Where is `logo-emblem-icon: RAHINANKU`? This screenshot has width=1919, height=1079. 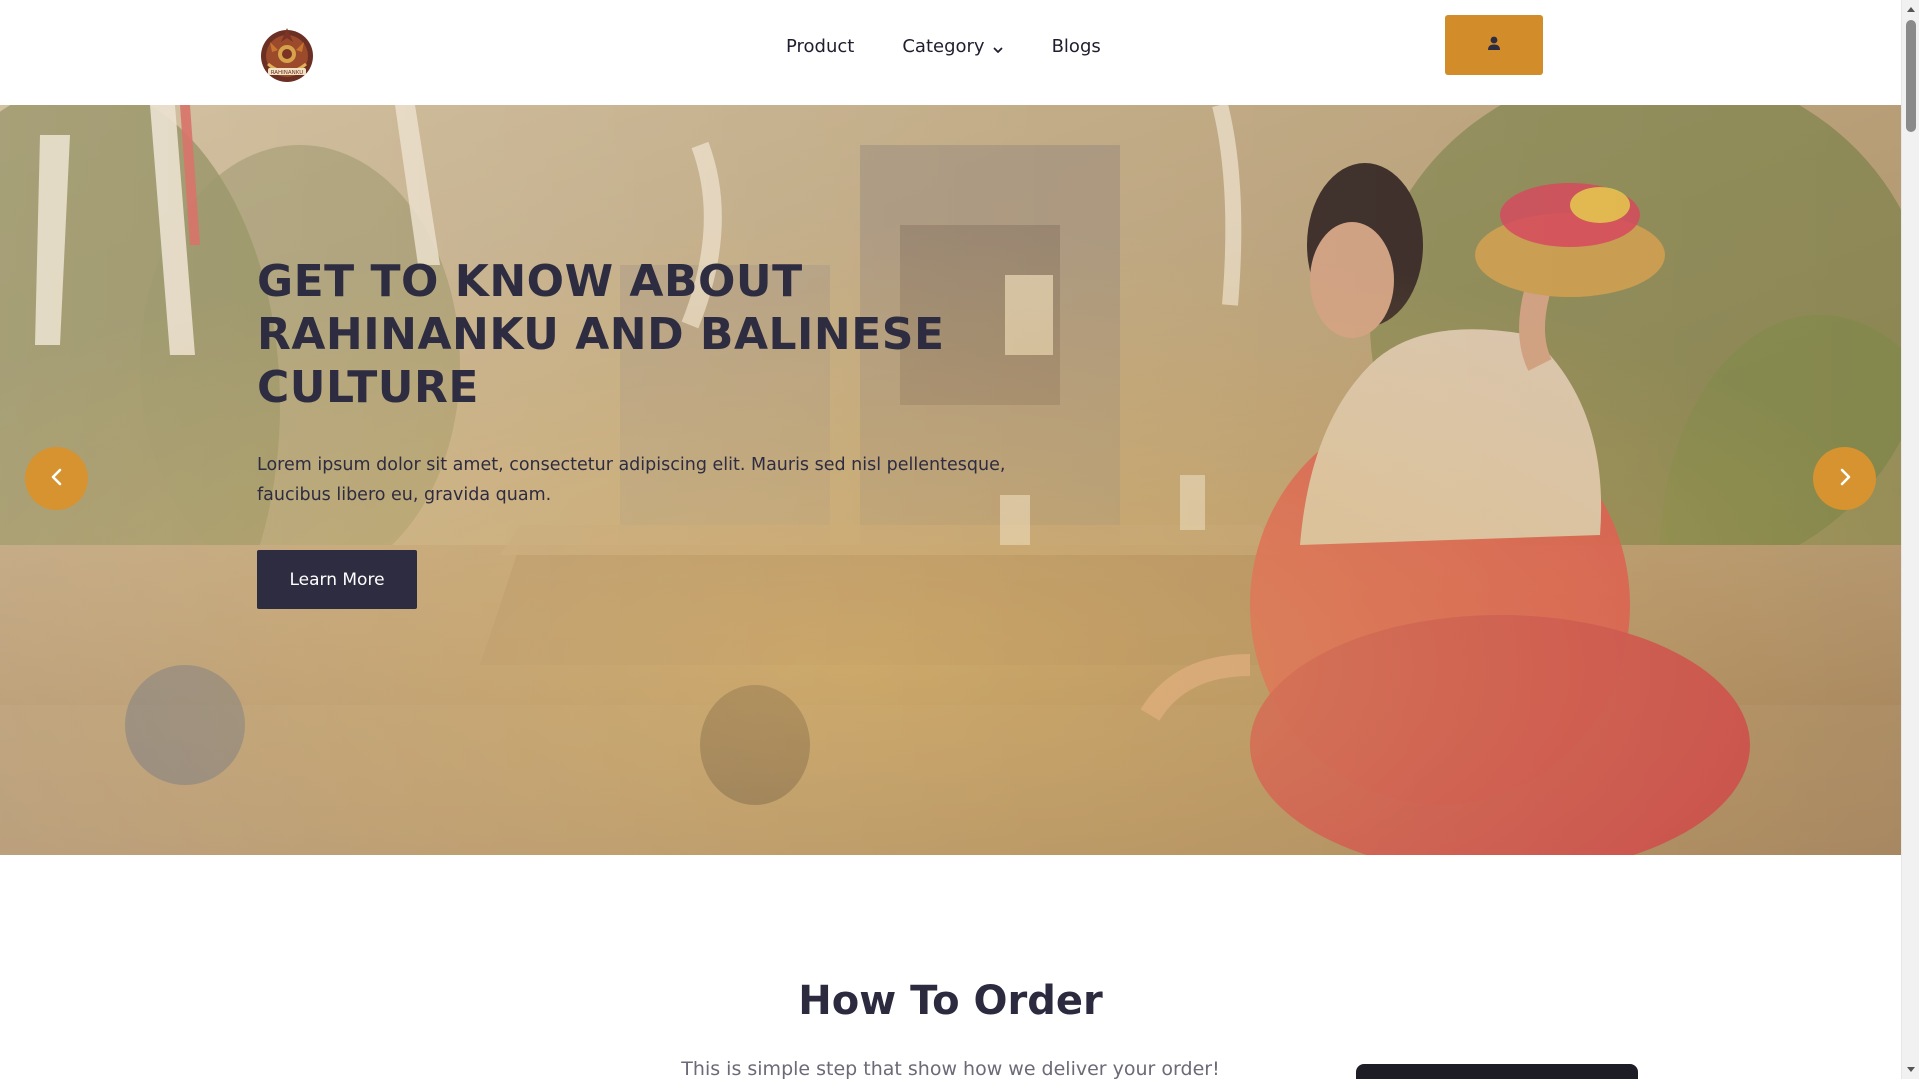 logo-emblem-icon: RAHINANKU is located at coordinates (287, 55).